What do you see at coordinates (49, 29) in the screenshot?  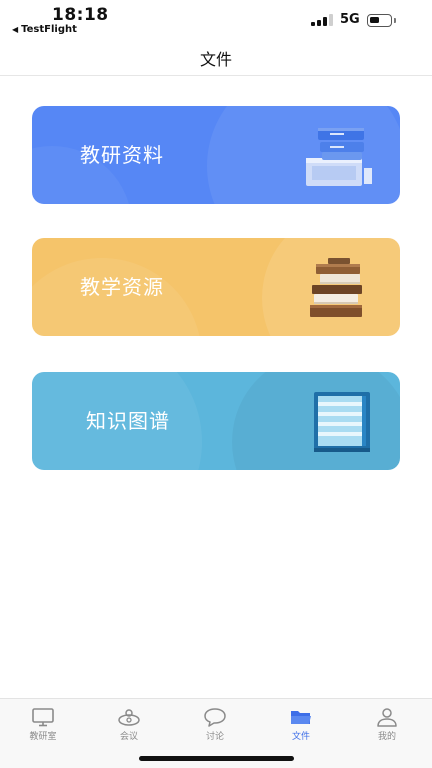 I see `back-app-label: TestFlight` at bounding box center [49, 29].